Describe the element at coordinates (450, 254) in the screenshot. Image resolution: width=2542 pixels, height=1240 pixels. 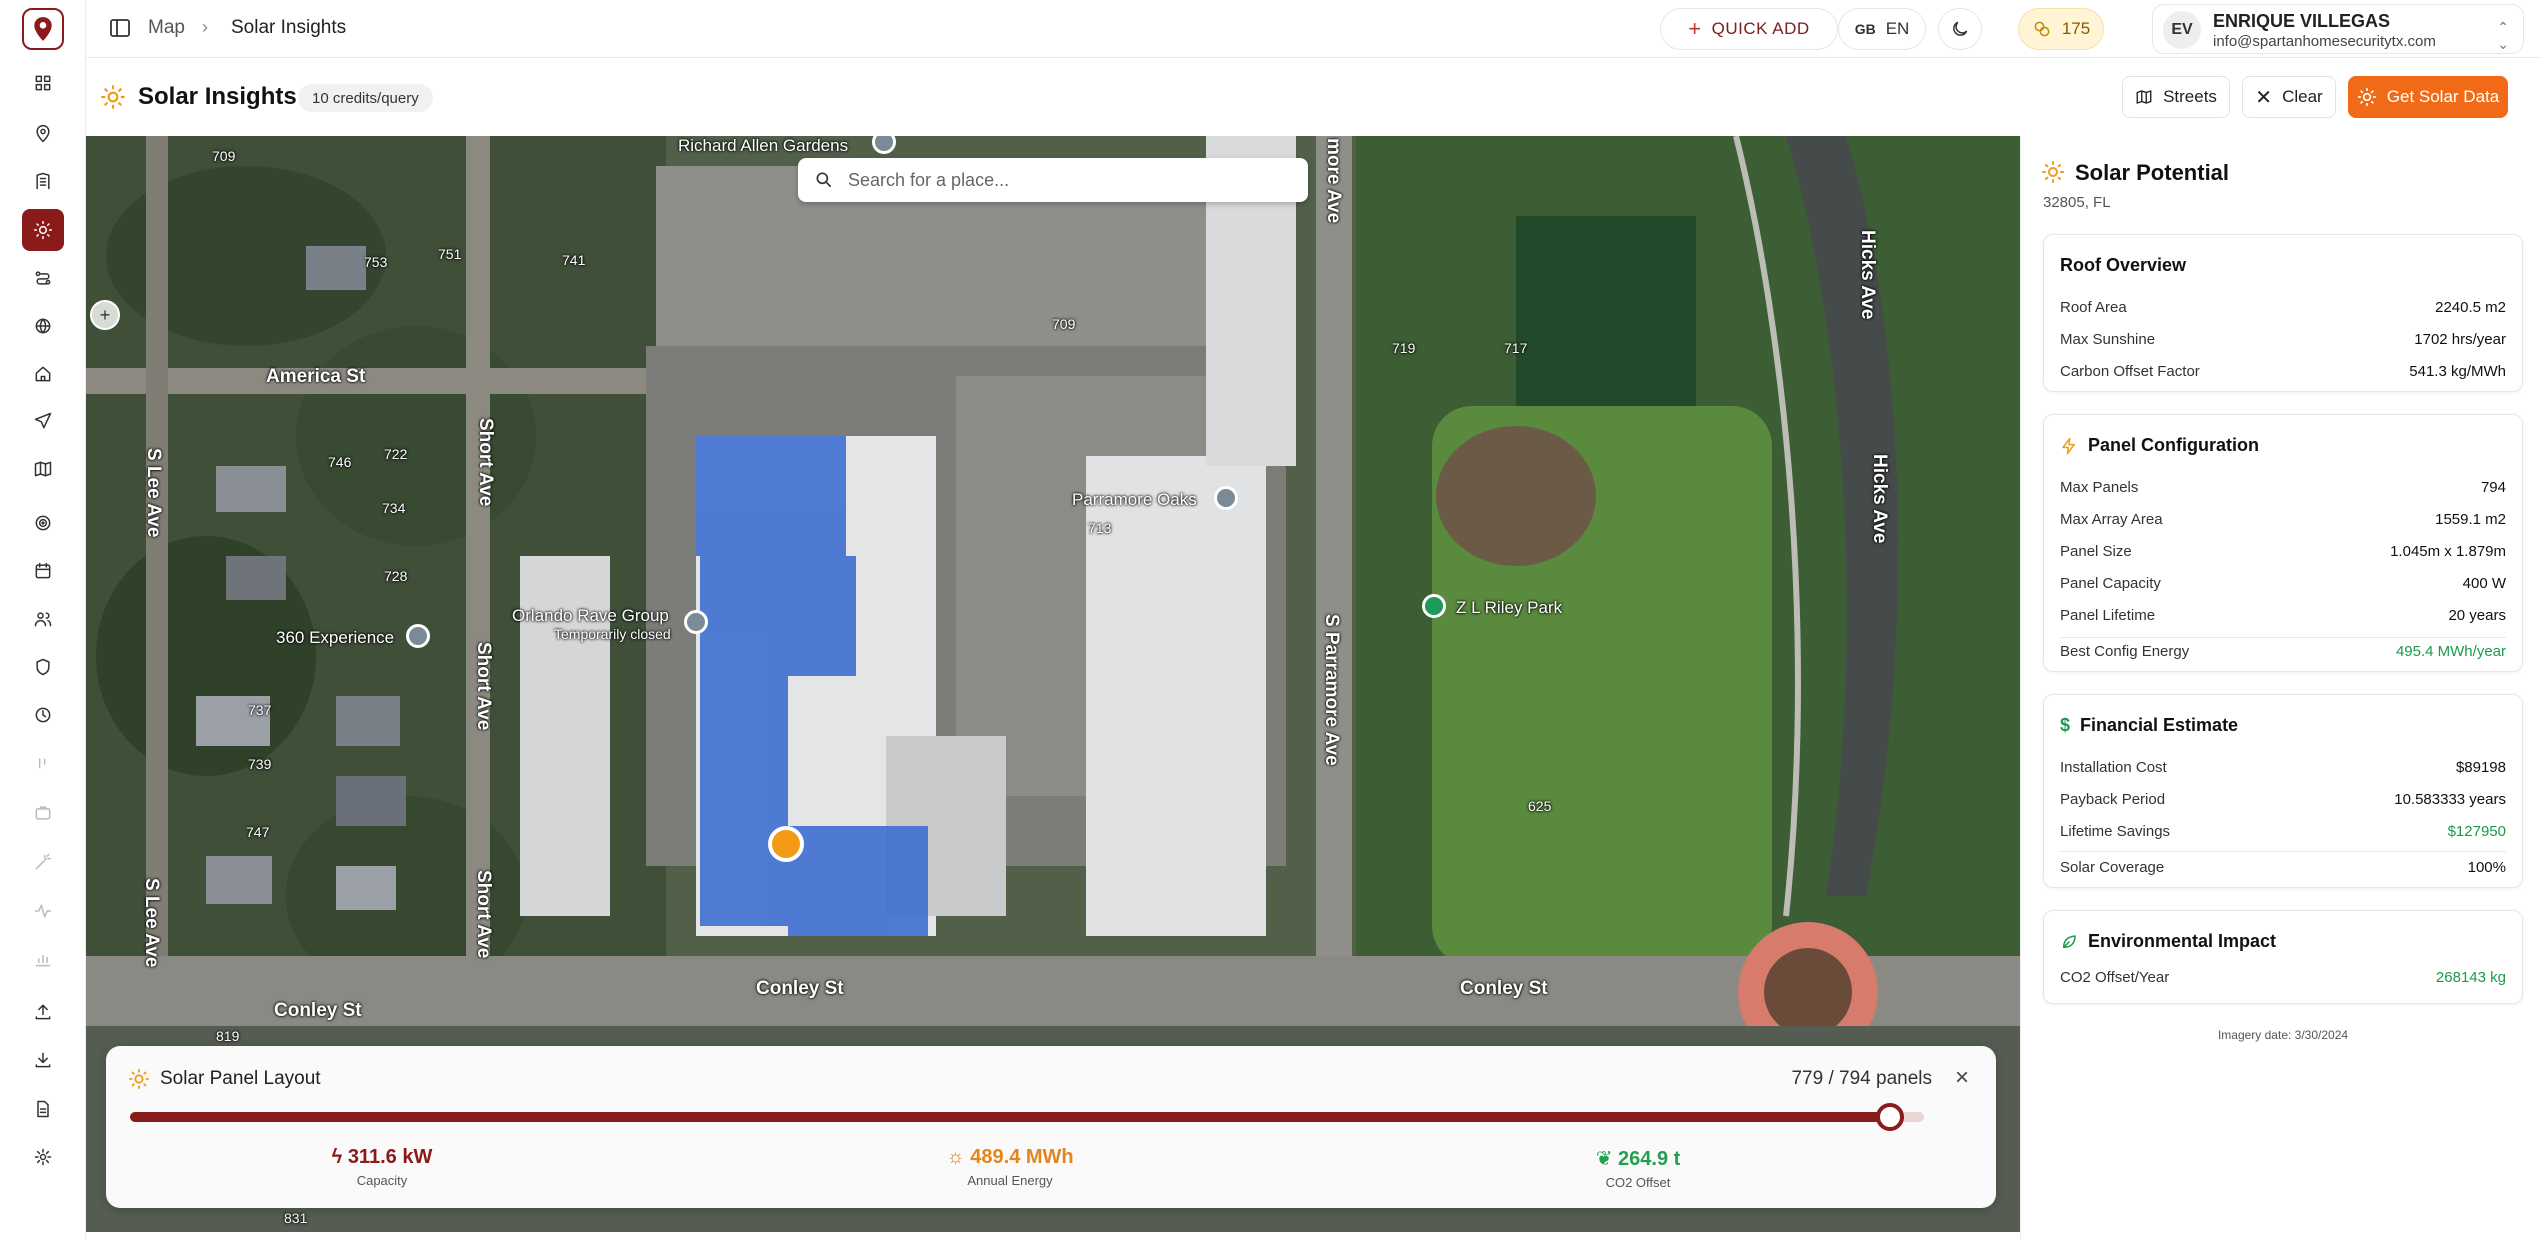
I see `map-house-number: 751` at that location.